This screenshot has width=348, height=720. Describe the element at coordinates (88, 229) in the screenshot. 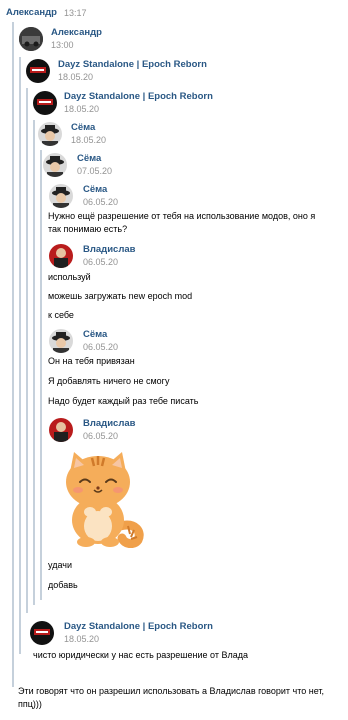

I see `message-text: так понимаю есть?` at that location.